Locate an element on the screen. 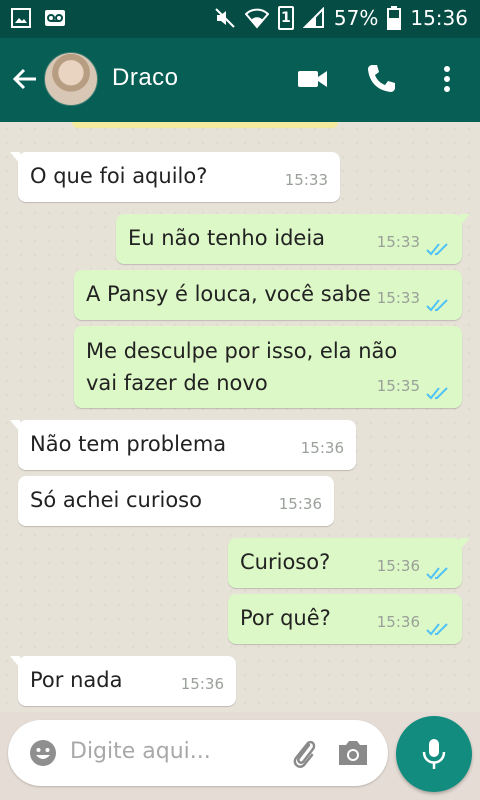  previous-message-edge is located at coordinates (205, 125).